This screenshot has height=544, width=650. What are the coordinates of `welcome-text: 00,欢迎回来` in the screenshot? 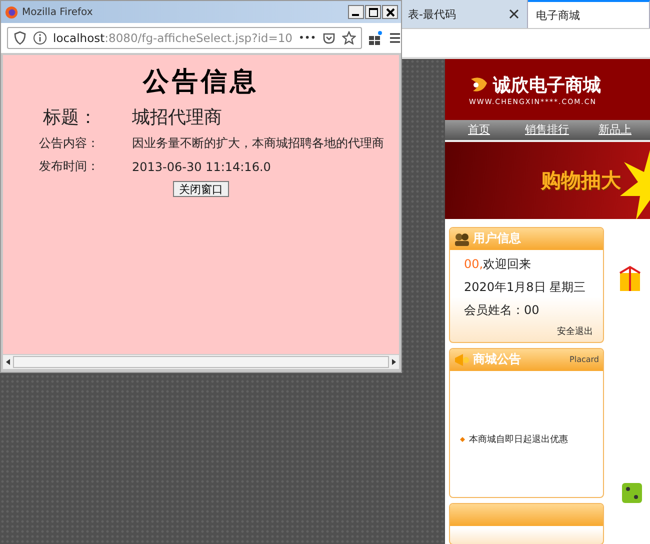 It's located at (498, 264).